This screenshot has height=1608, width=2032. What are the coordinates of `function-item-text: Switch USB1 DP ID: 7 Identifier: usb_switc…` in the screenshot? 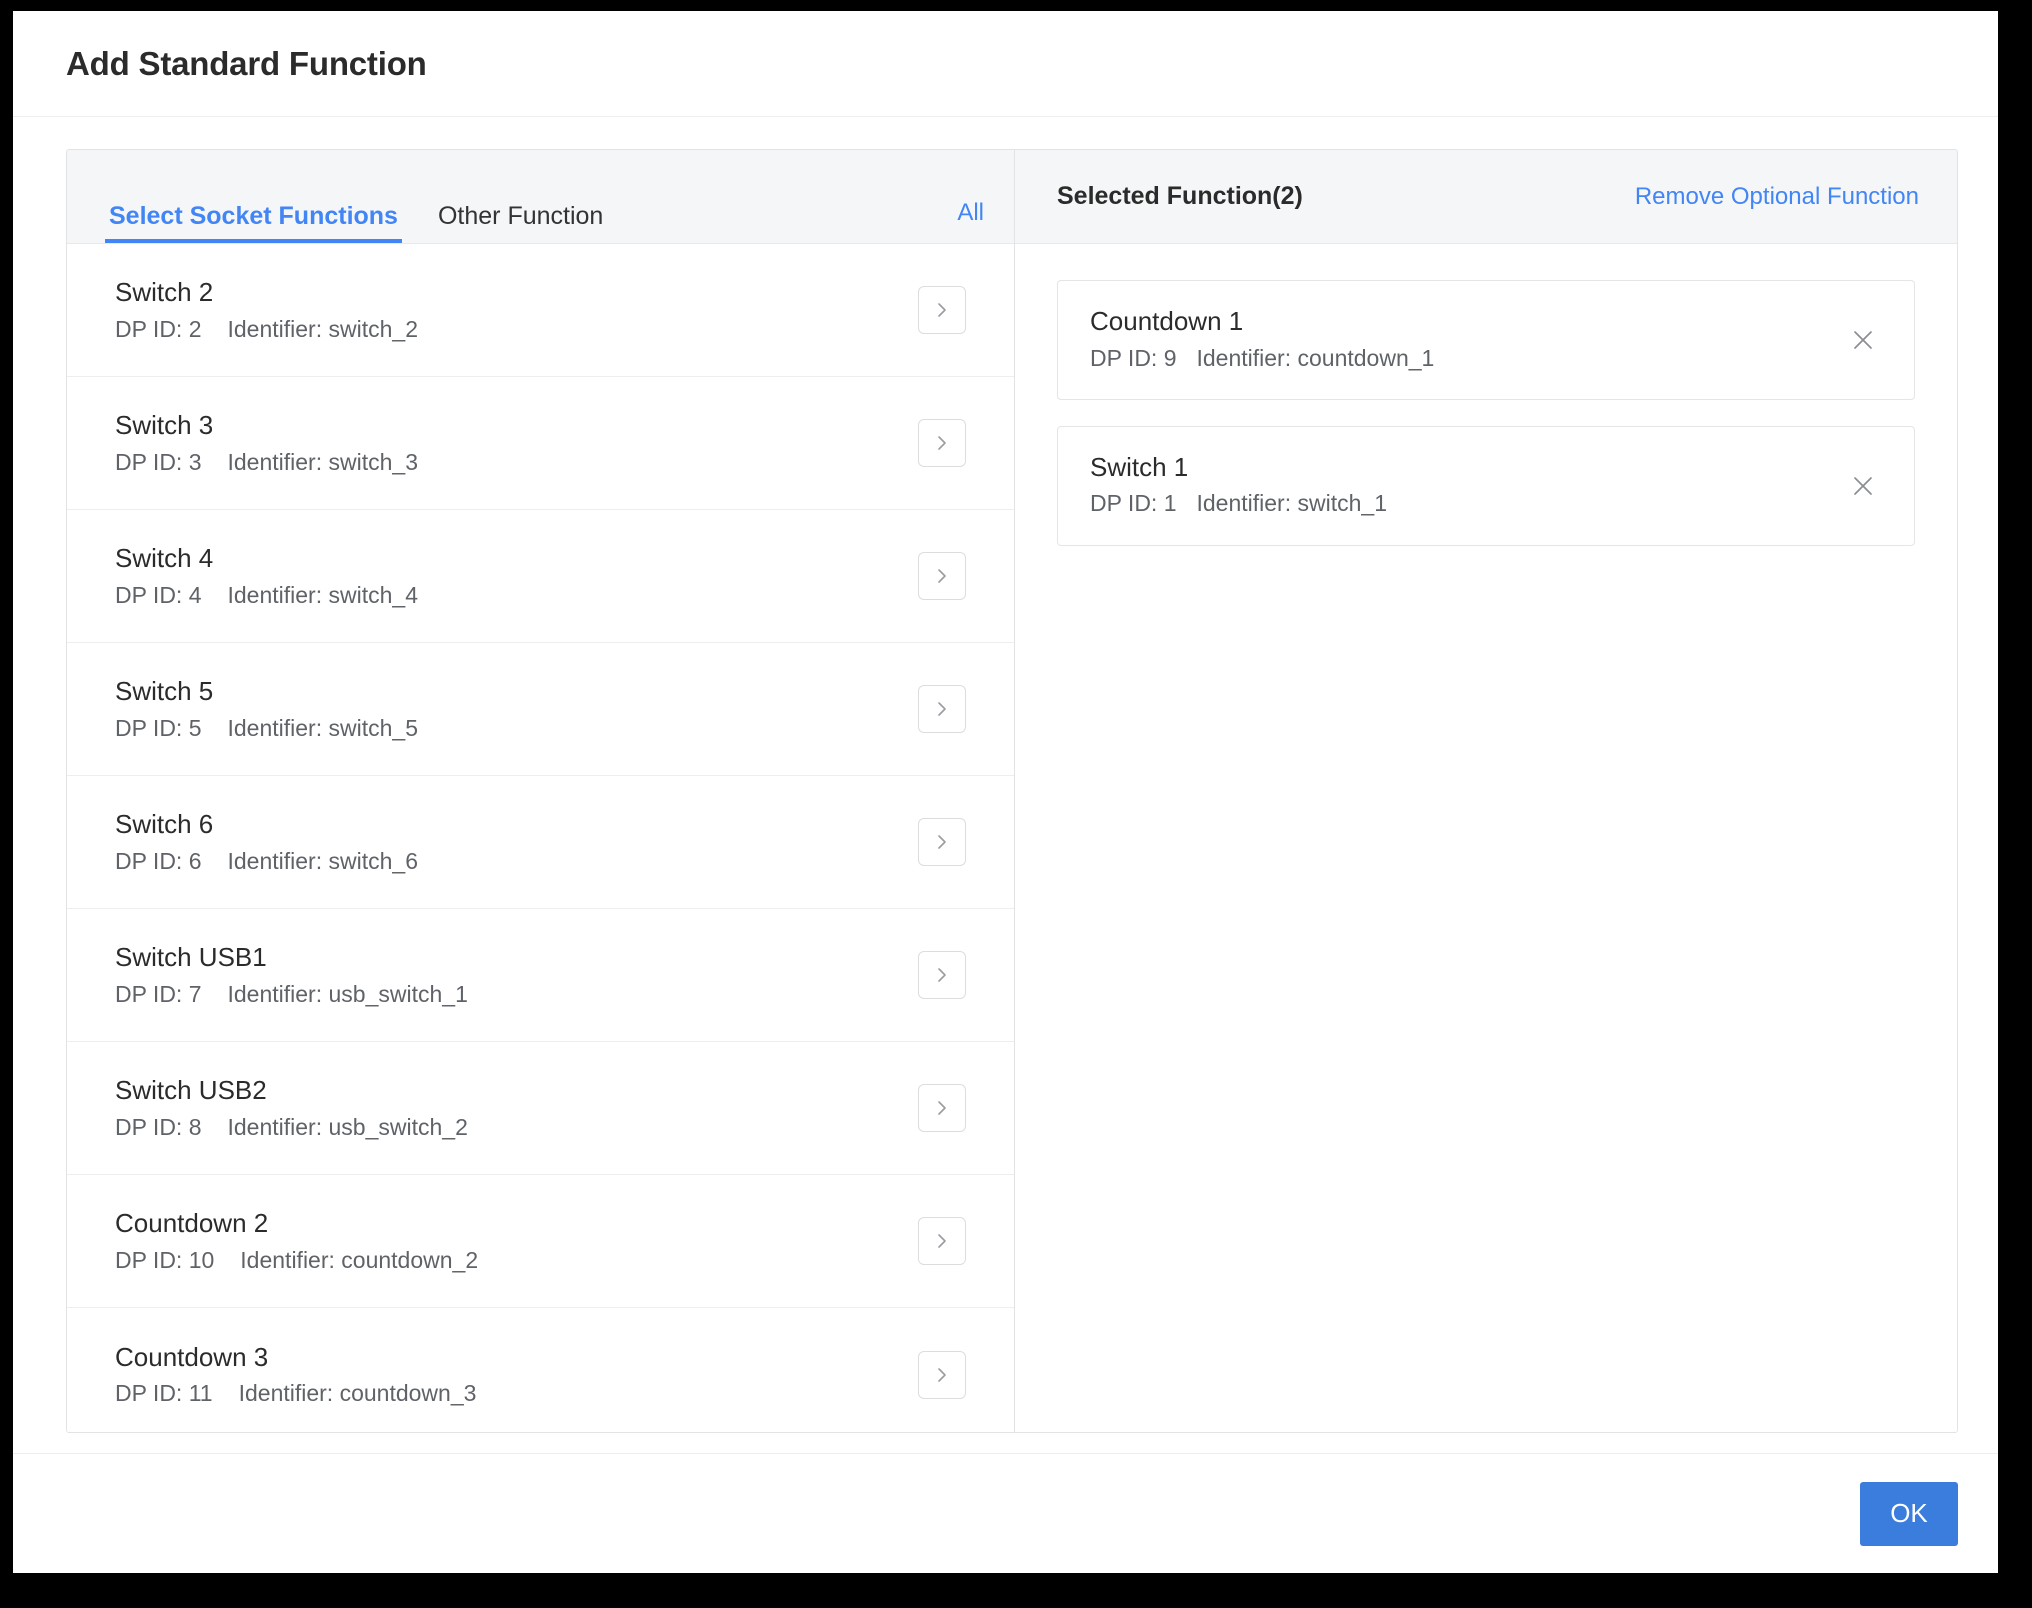 It's located at (291, 975).